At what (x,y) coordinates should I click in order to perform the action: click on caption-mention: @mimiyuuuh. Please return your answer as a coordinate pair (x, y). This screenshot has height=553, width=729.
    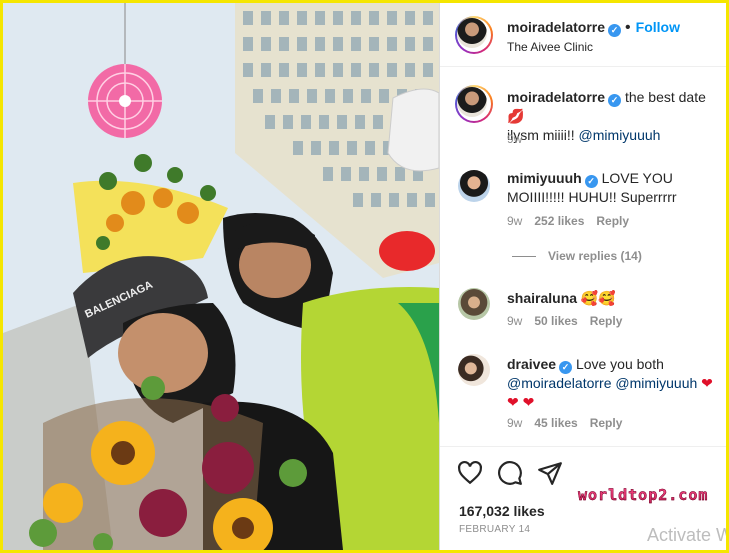
    Looking at the image, I should click on (620, 135).